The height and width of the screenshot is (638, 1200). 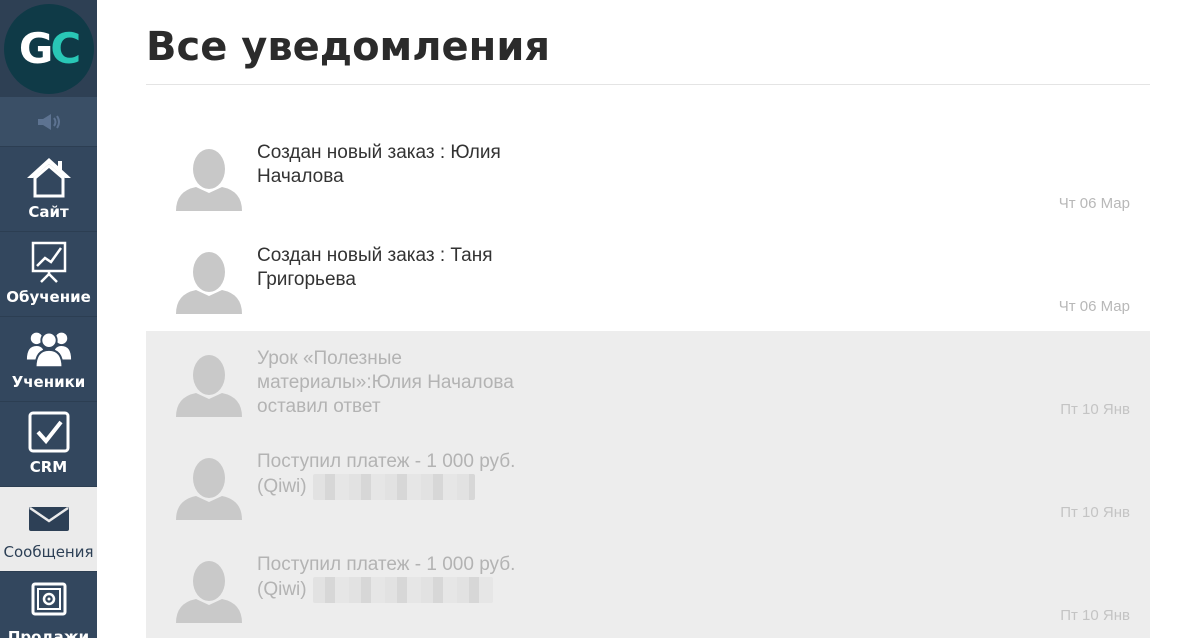 What do you see at coordinates (48, 467) in the screenshot?
I see `sidebar-item-label: CRM` at bounding box center [48, 467].